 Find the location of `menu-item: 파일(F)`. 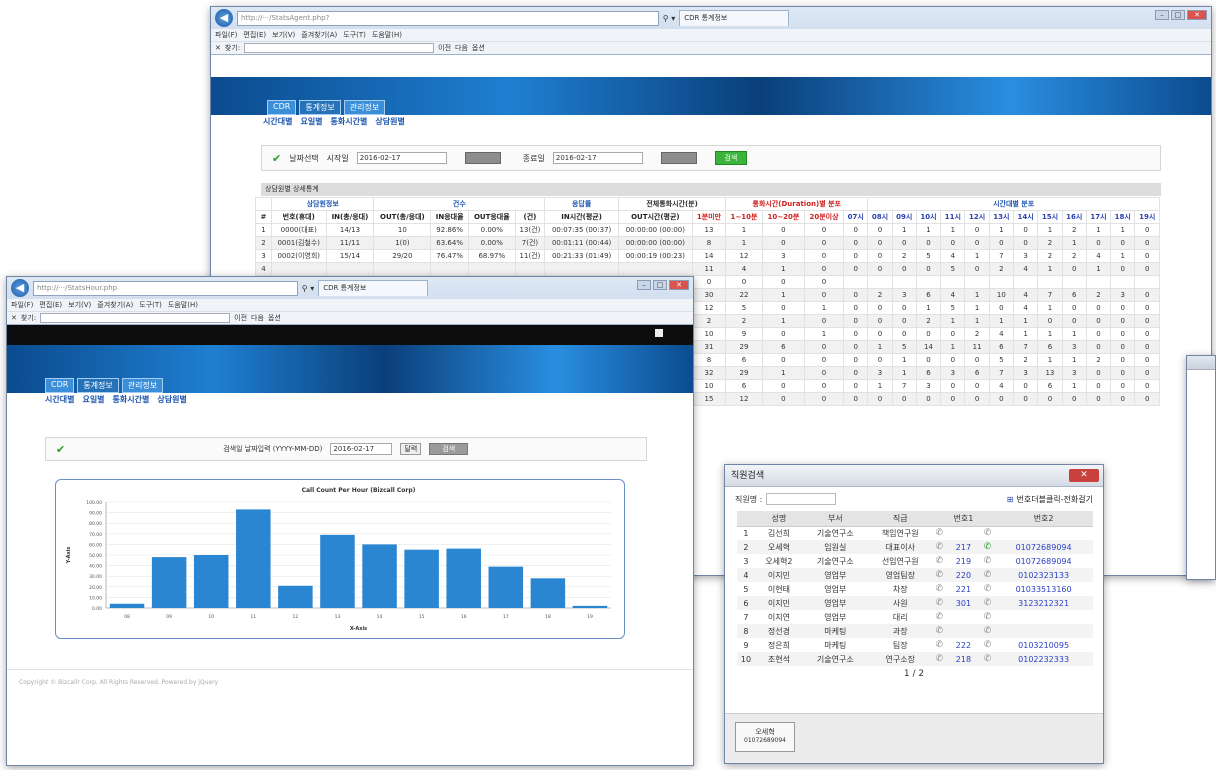

menu-item: 파일(F) is located at coordinates (22, 305).